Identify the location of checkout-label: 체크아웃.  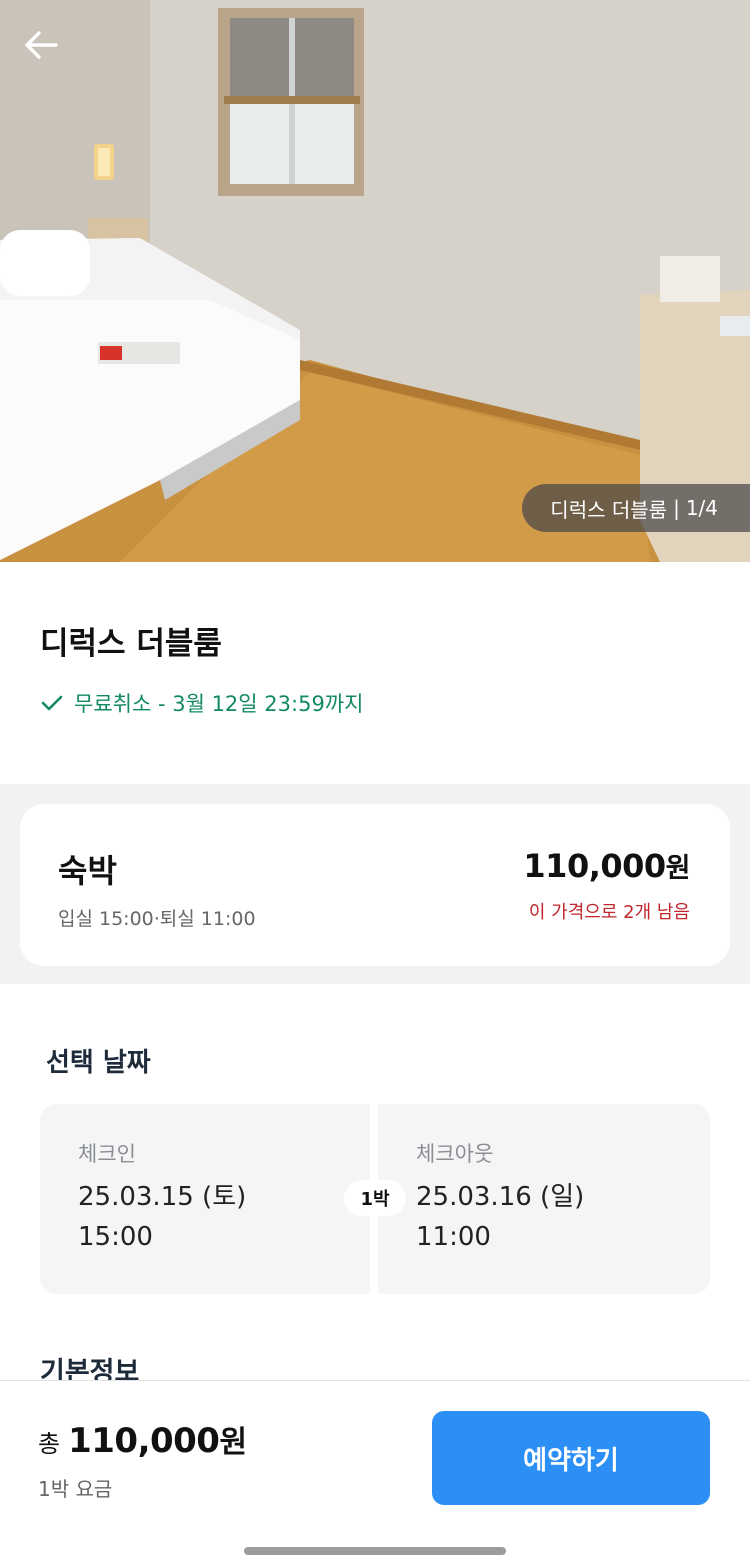
(455, 1154).